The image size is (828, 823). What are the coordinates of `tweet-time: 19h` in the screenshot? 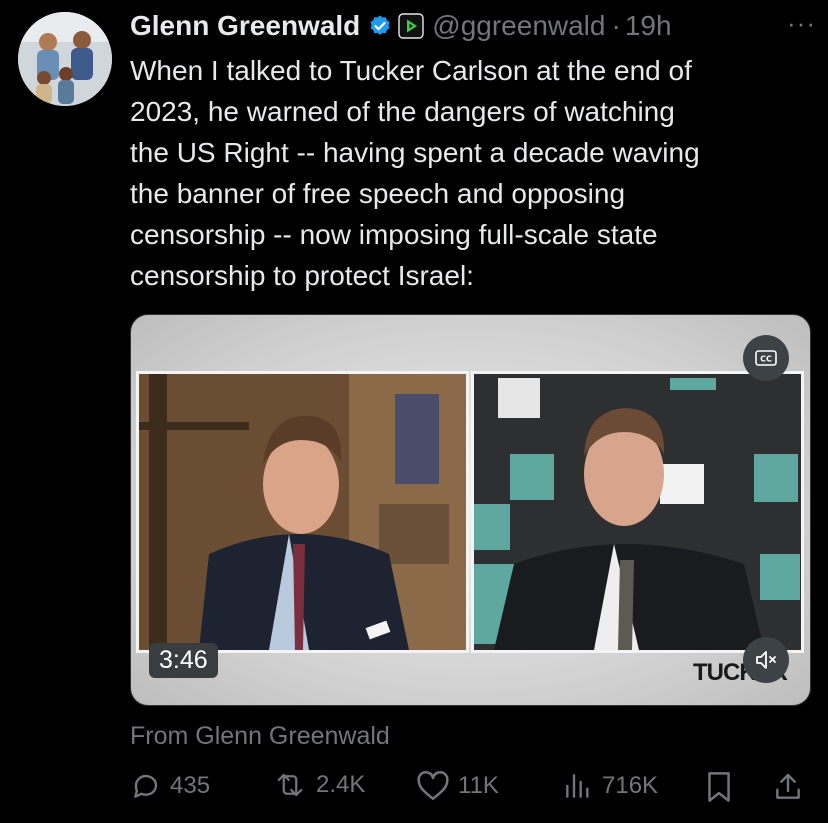 It's located at (648, 26).